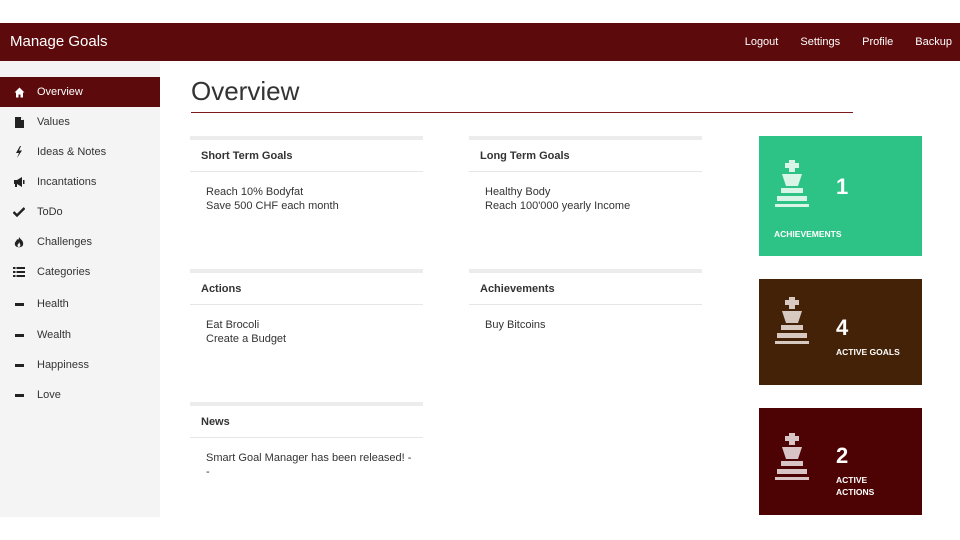 Image resolution: width=960 pixels, height=540 pixels. What do you see at coordinates (53, 122) in the screenshot?
I see `sidebar-item-label: Values` at bounding box center [53, 122].